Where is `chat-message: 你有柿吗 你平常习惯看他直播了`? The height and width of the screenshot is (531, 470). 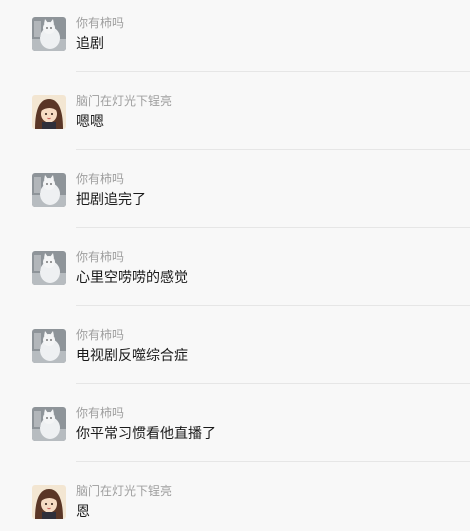
chat-message: 你有柿吗 你平常习惯看他直播了 is located at coordinates (235, 436).